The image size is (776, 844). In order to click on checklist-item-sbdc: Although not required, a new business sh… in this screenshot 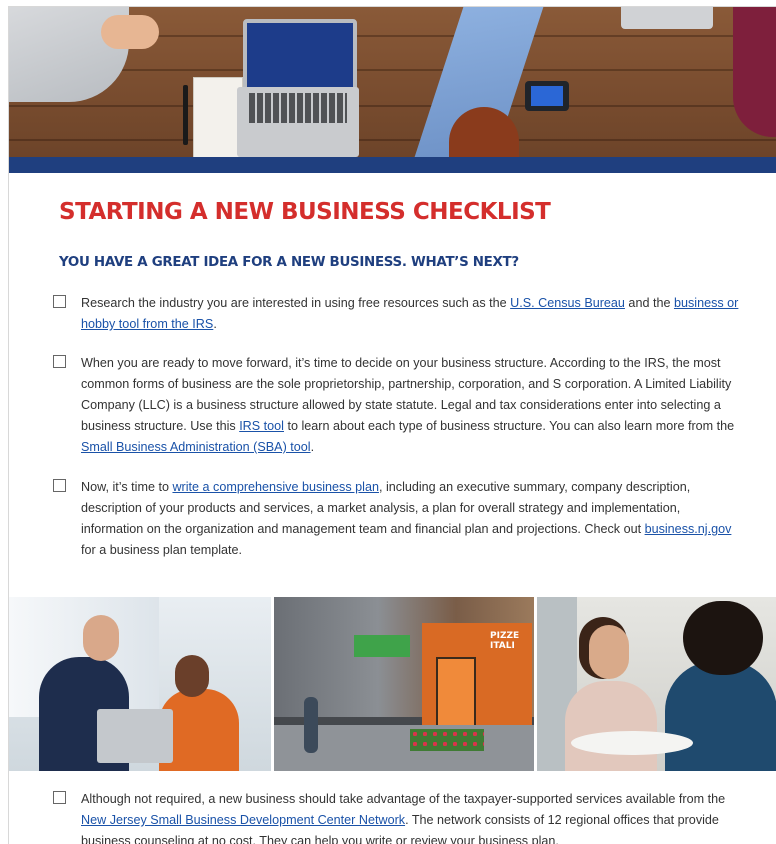, I will do `click(398, 816)`.